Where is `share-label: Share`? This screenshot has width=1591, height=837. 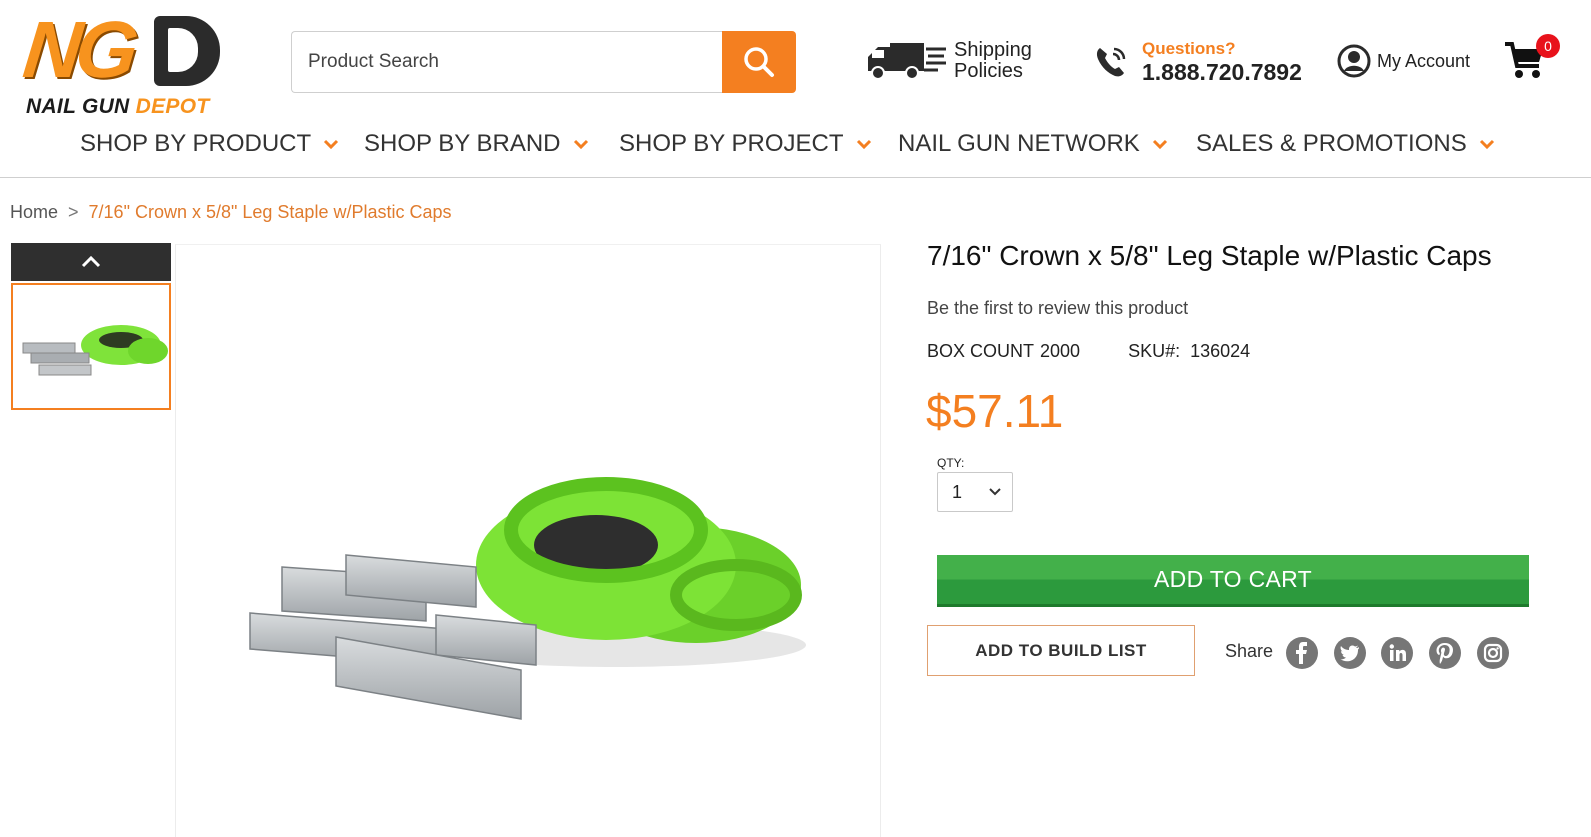
share-label: Share is located at coordinates (1249, 651).